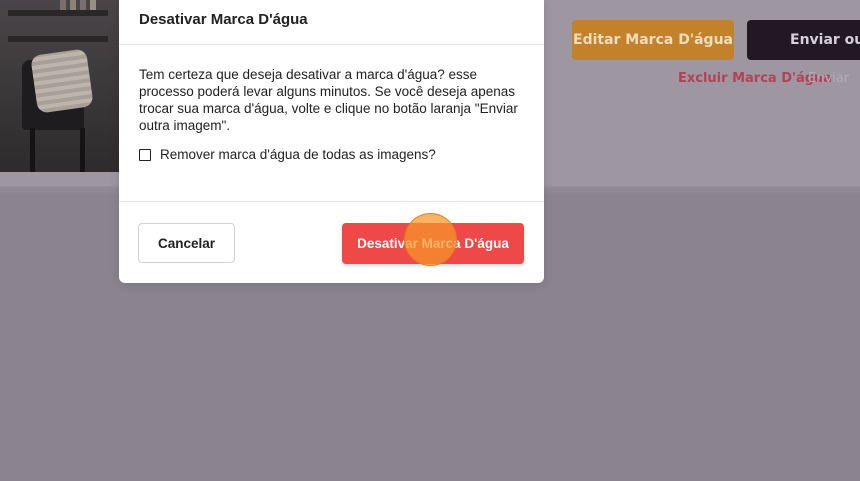 The width and height of the screenshot is (860, 481). I want to click on send-another-button: Enviar outra, so click(803, 40).